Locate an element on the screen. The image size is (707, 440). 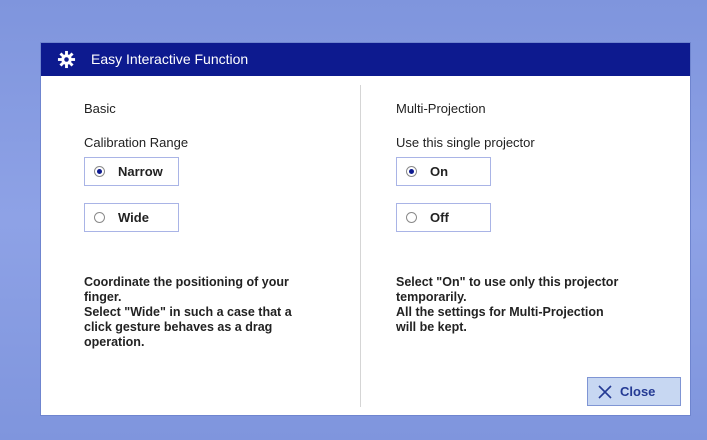
calibration-range-label: Calibration Range is located at coordinates (136, 142).